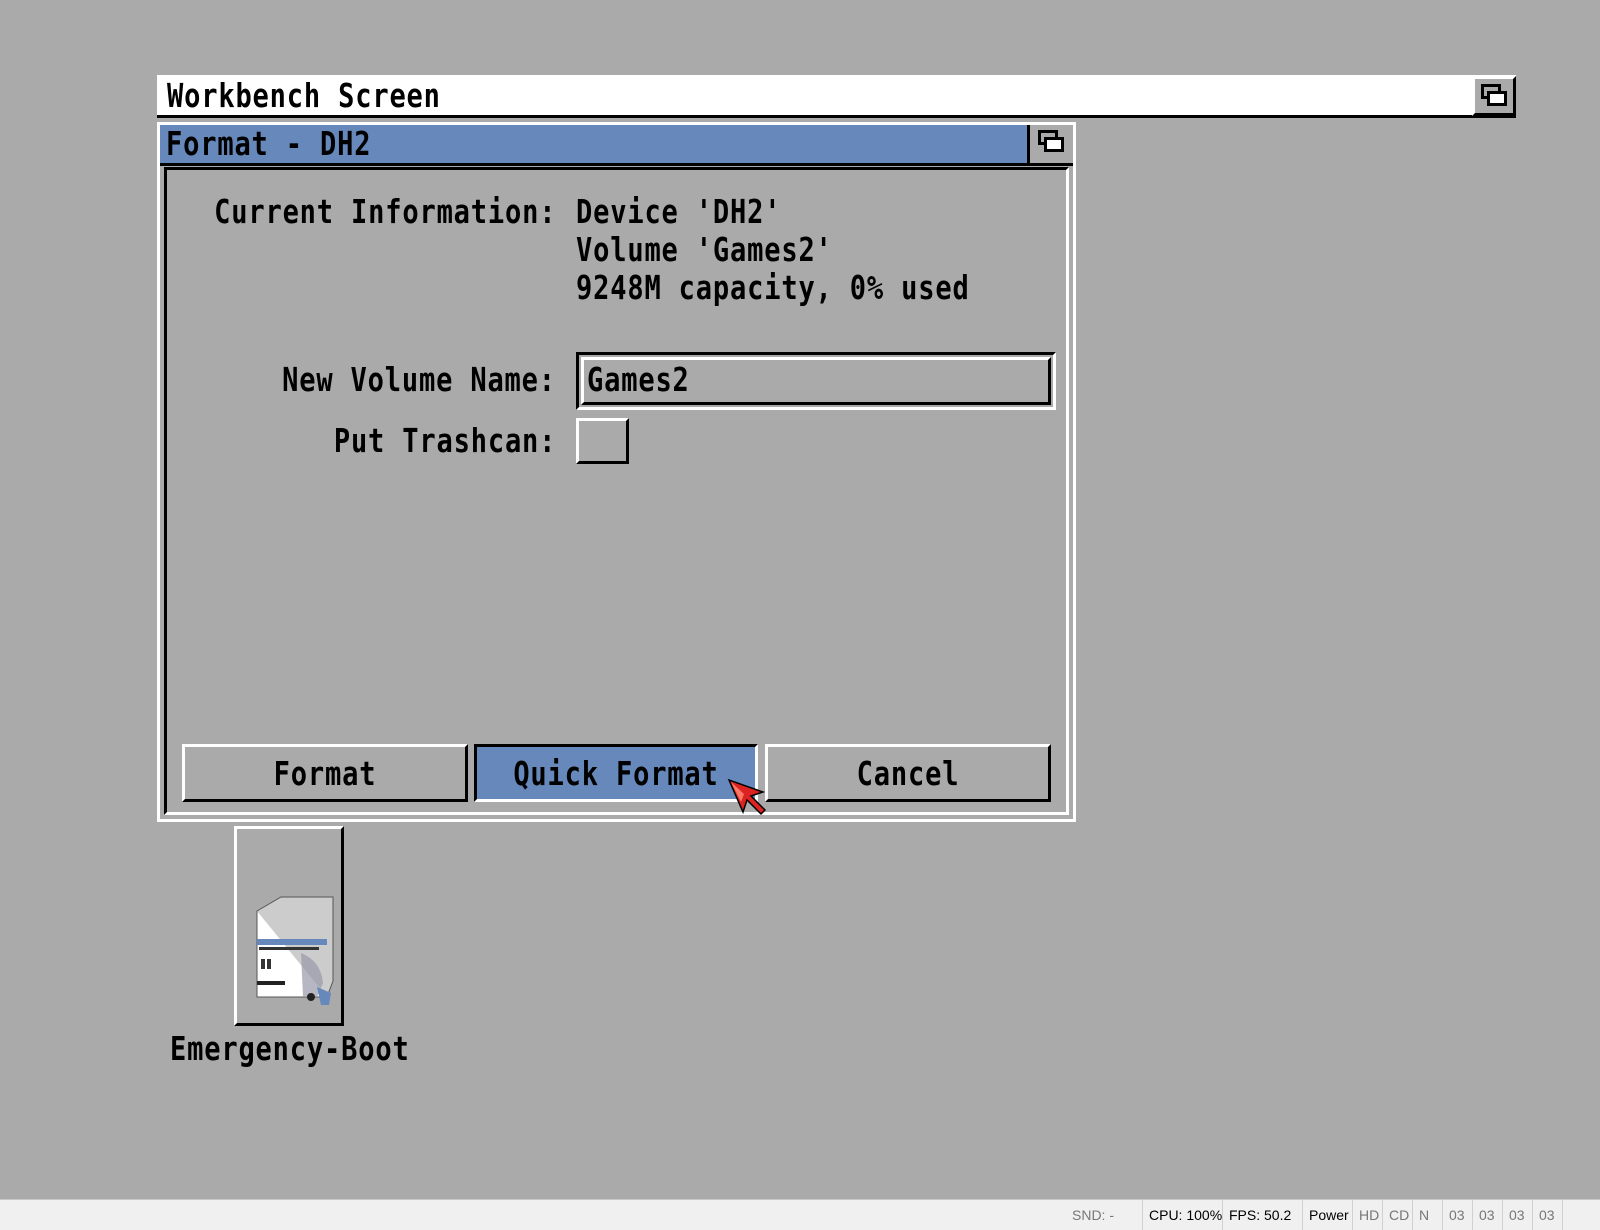  What do you see at coordinates (679, 211) in the screenshot?
I see `device-line: Device 'DH2'` at bounding box center [679, 211].